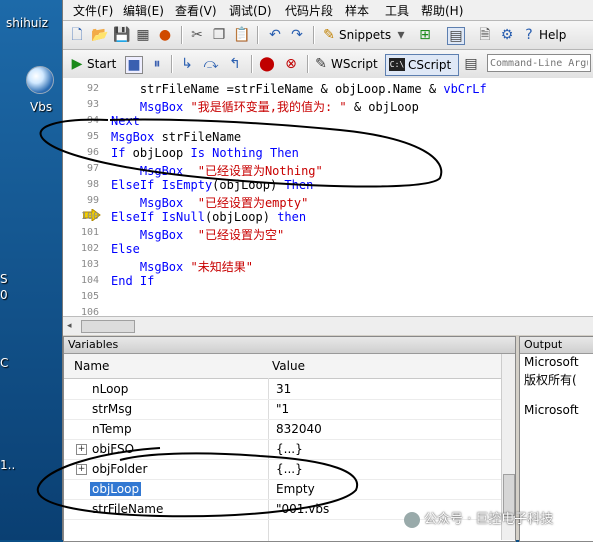 The width and height of the screenshot is (593, 542). What do you see at coordinates (282, 489) in the screenshot?
I see `variable-row-selected: objLoop Empty` at bounding box center [282, 489].